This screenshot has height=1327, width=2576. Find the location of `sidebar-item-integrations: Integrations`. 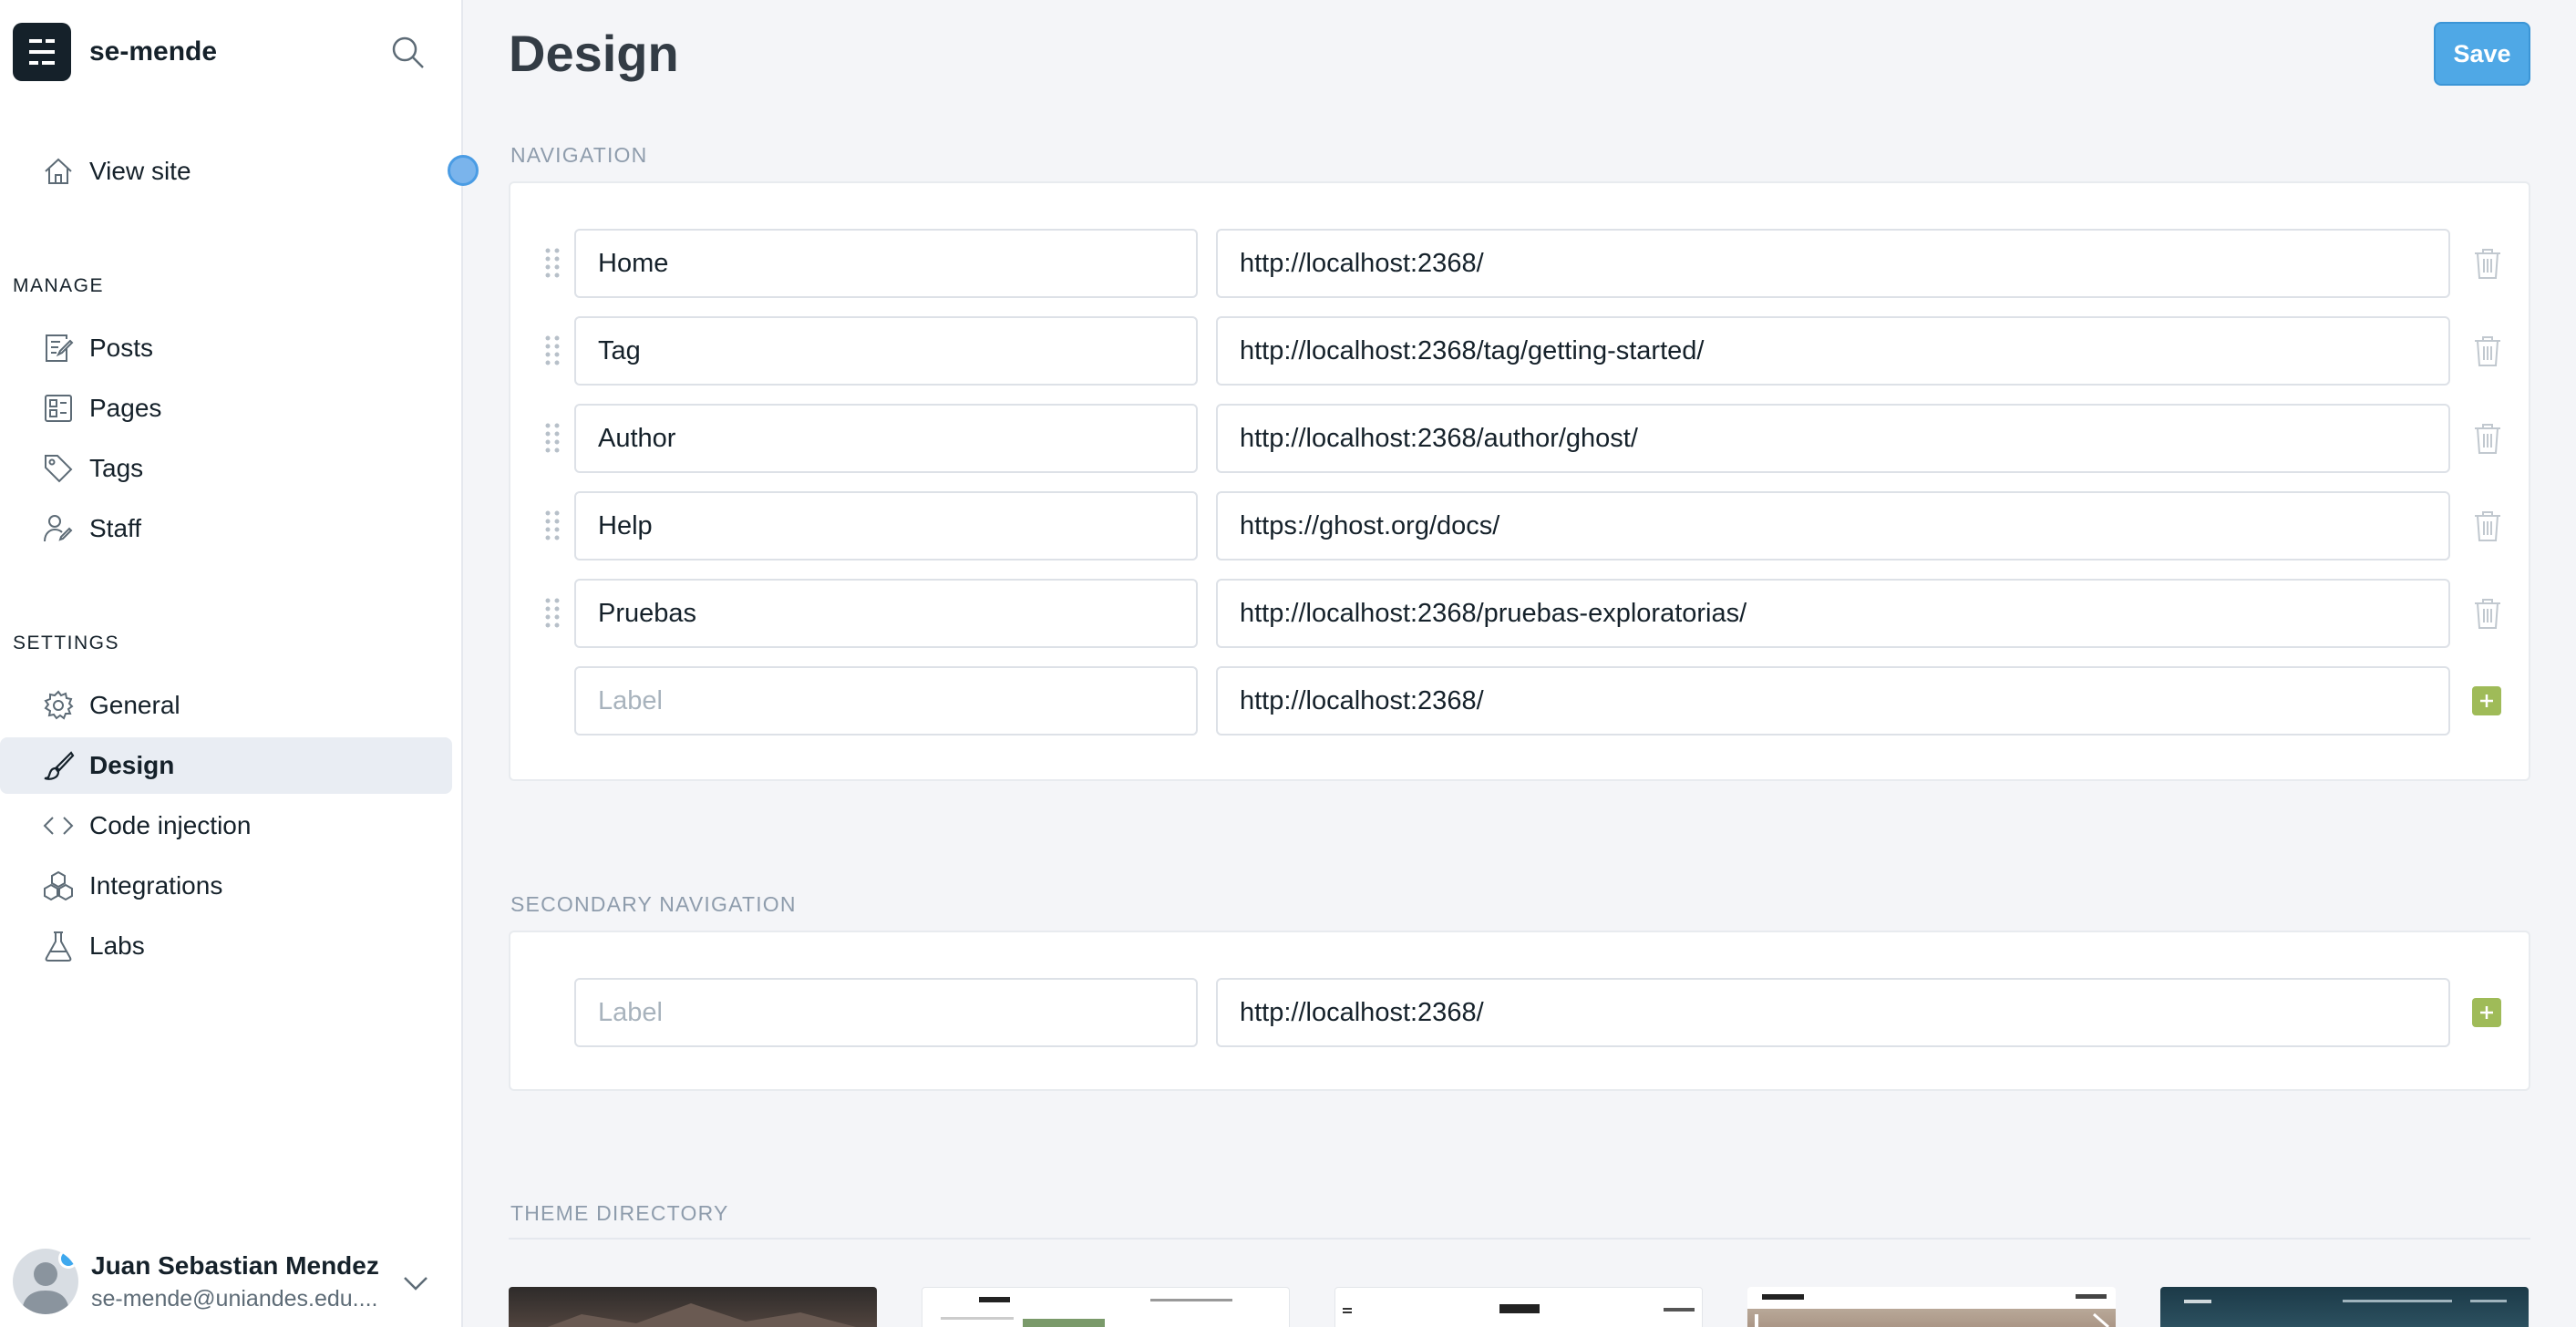

sidebar-item-integrations: Integrations is located at coordinates (226, 886).